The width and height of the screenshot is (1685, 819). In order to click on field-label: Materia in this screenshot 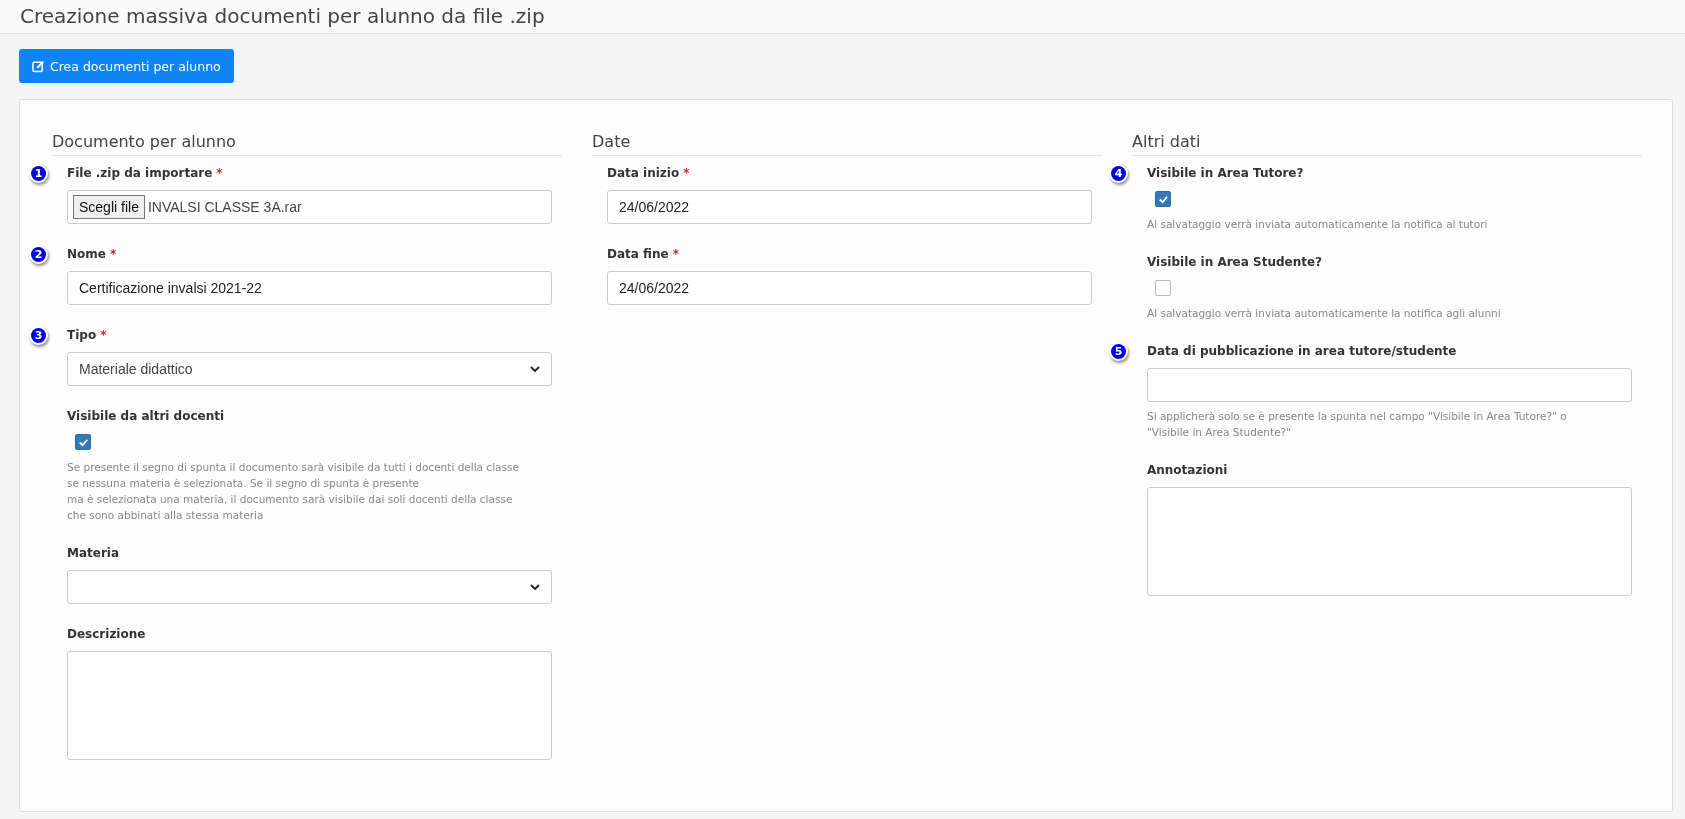, I will do `click(93, 553)`.